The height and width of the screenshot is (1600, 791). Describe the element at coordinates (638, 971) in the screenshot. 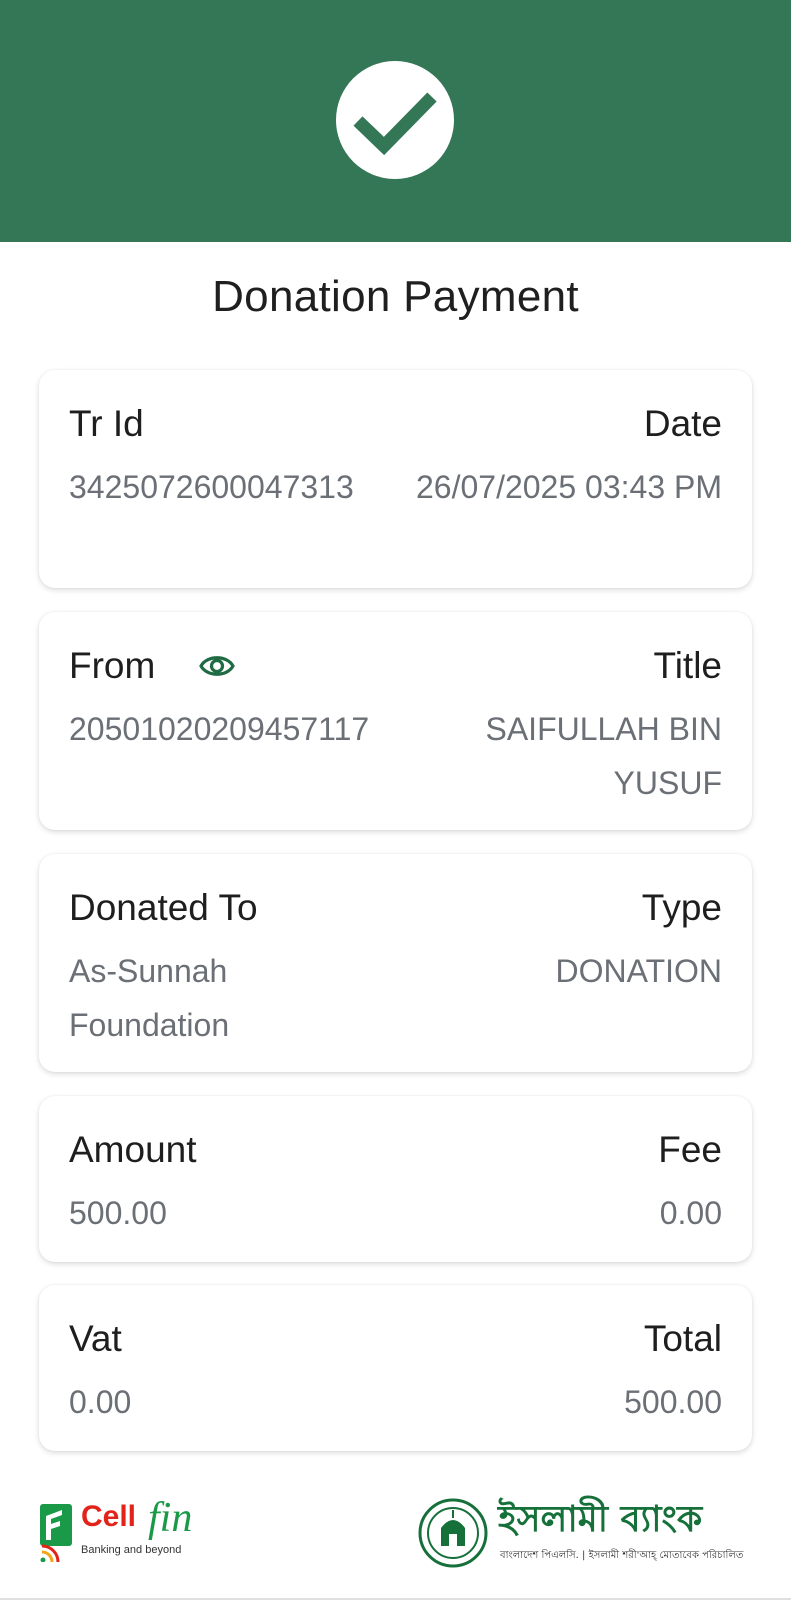

I see `type-value: DONATION` at that location.